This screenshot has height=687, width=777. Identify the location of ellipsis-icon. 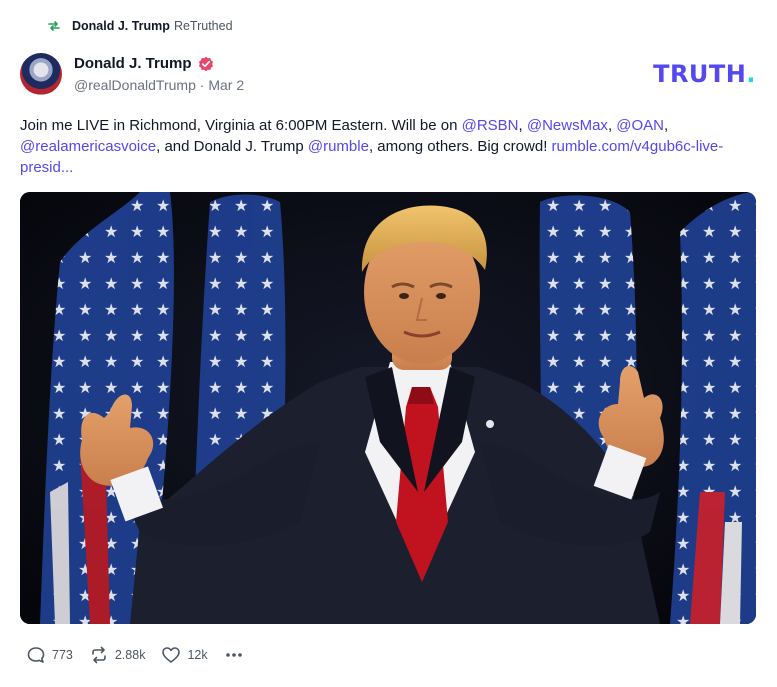
(233, 655).